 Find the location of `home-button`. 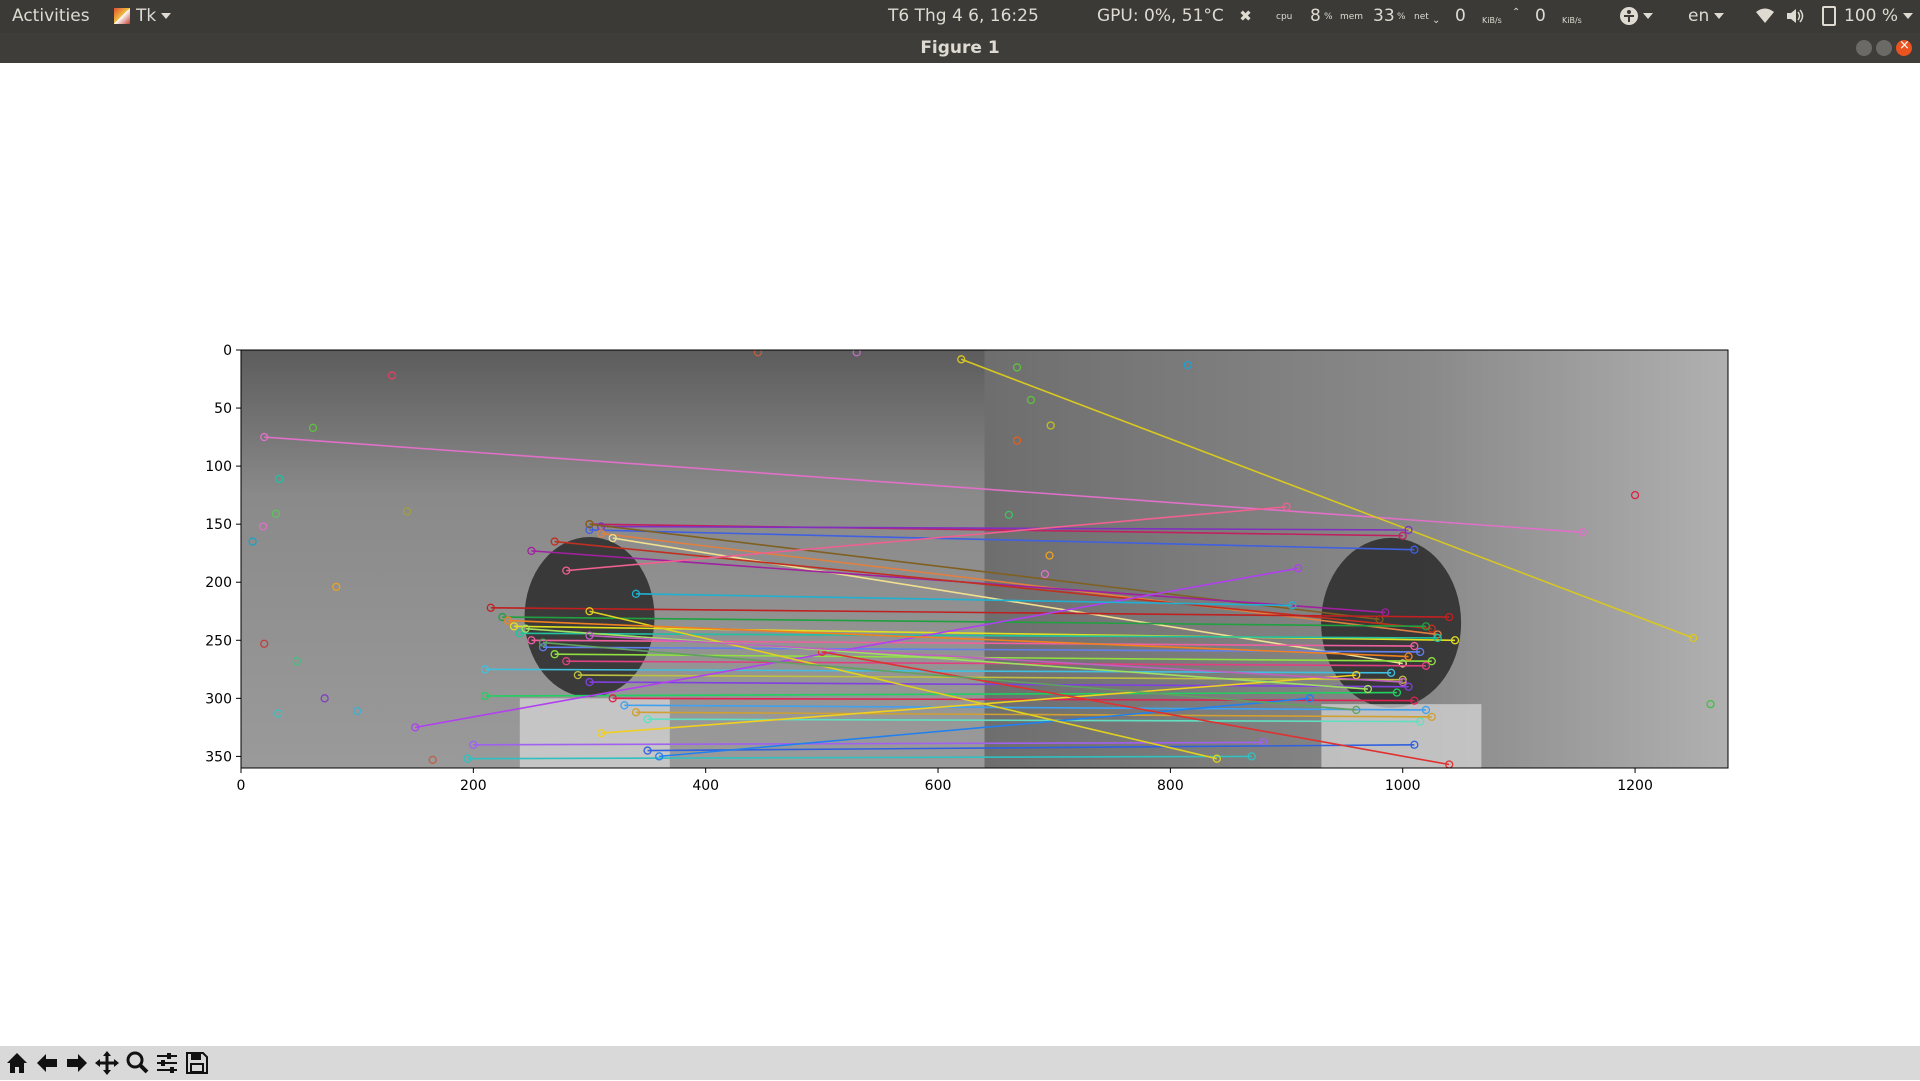

home-button is located at coordinates (17, 1063).